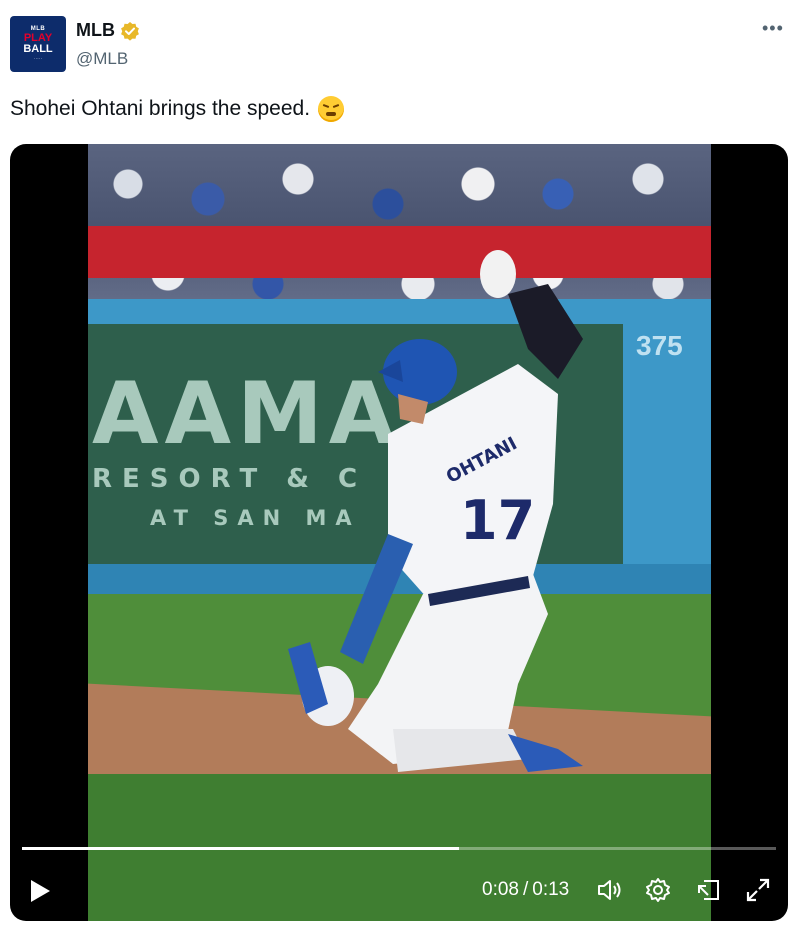 The height and width of the screenshot is (939, 803). What do you see at coordinates (773, 28) in the screenshot?
I see `more-icon: •••` at bounding box center [773, 28].